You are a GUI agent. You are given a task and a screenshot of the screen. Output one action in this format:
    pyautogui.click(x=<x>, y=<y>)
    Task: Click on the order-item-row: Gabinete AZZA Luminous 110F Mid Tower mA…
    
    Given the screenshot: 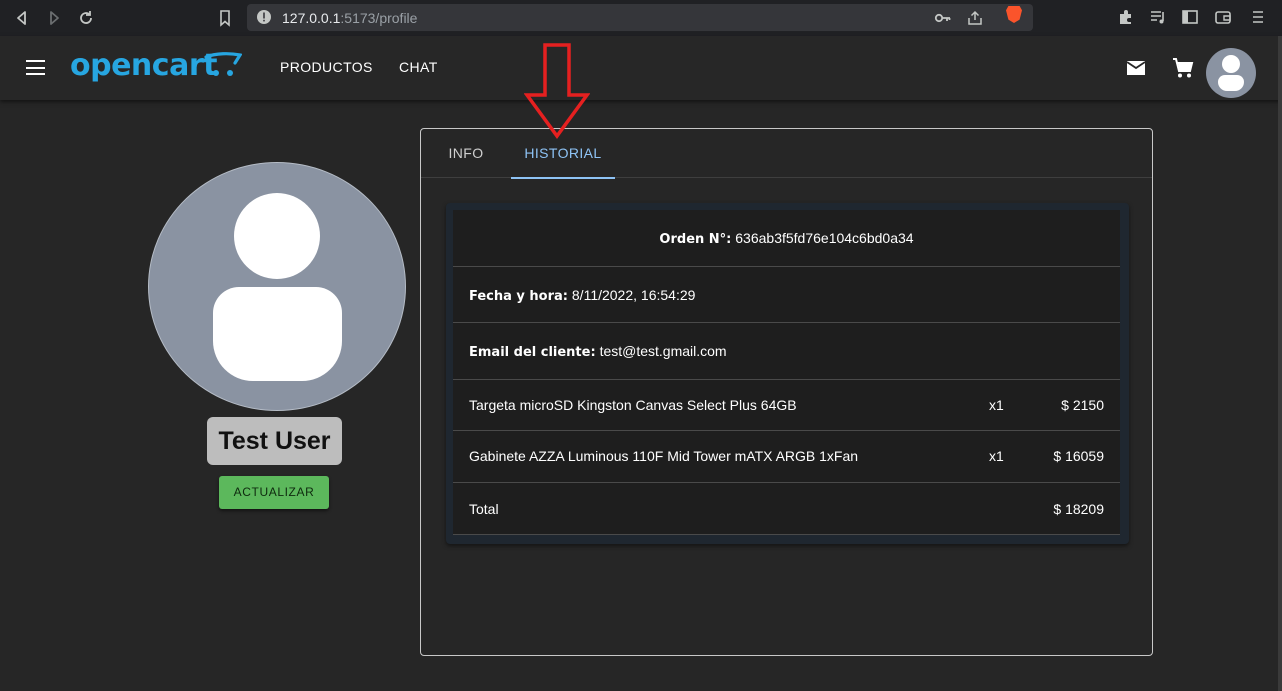 What is the action you would take?
    pyautogui.click(x=786, y=457)
    